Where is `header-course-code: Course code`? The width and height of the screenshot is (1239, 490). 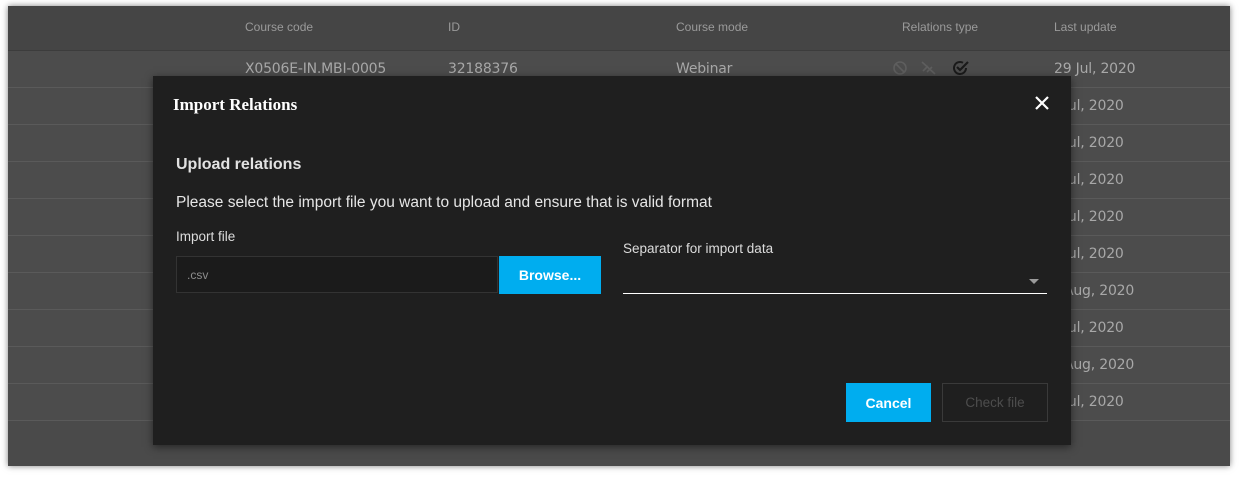
header-course-code: Course code is located at coordinates (279, 27).